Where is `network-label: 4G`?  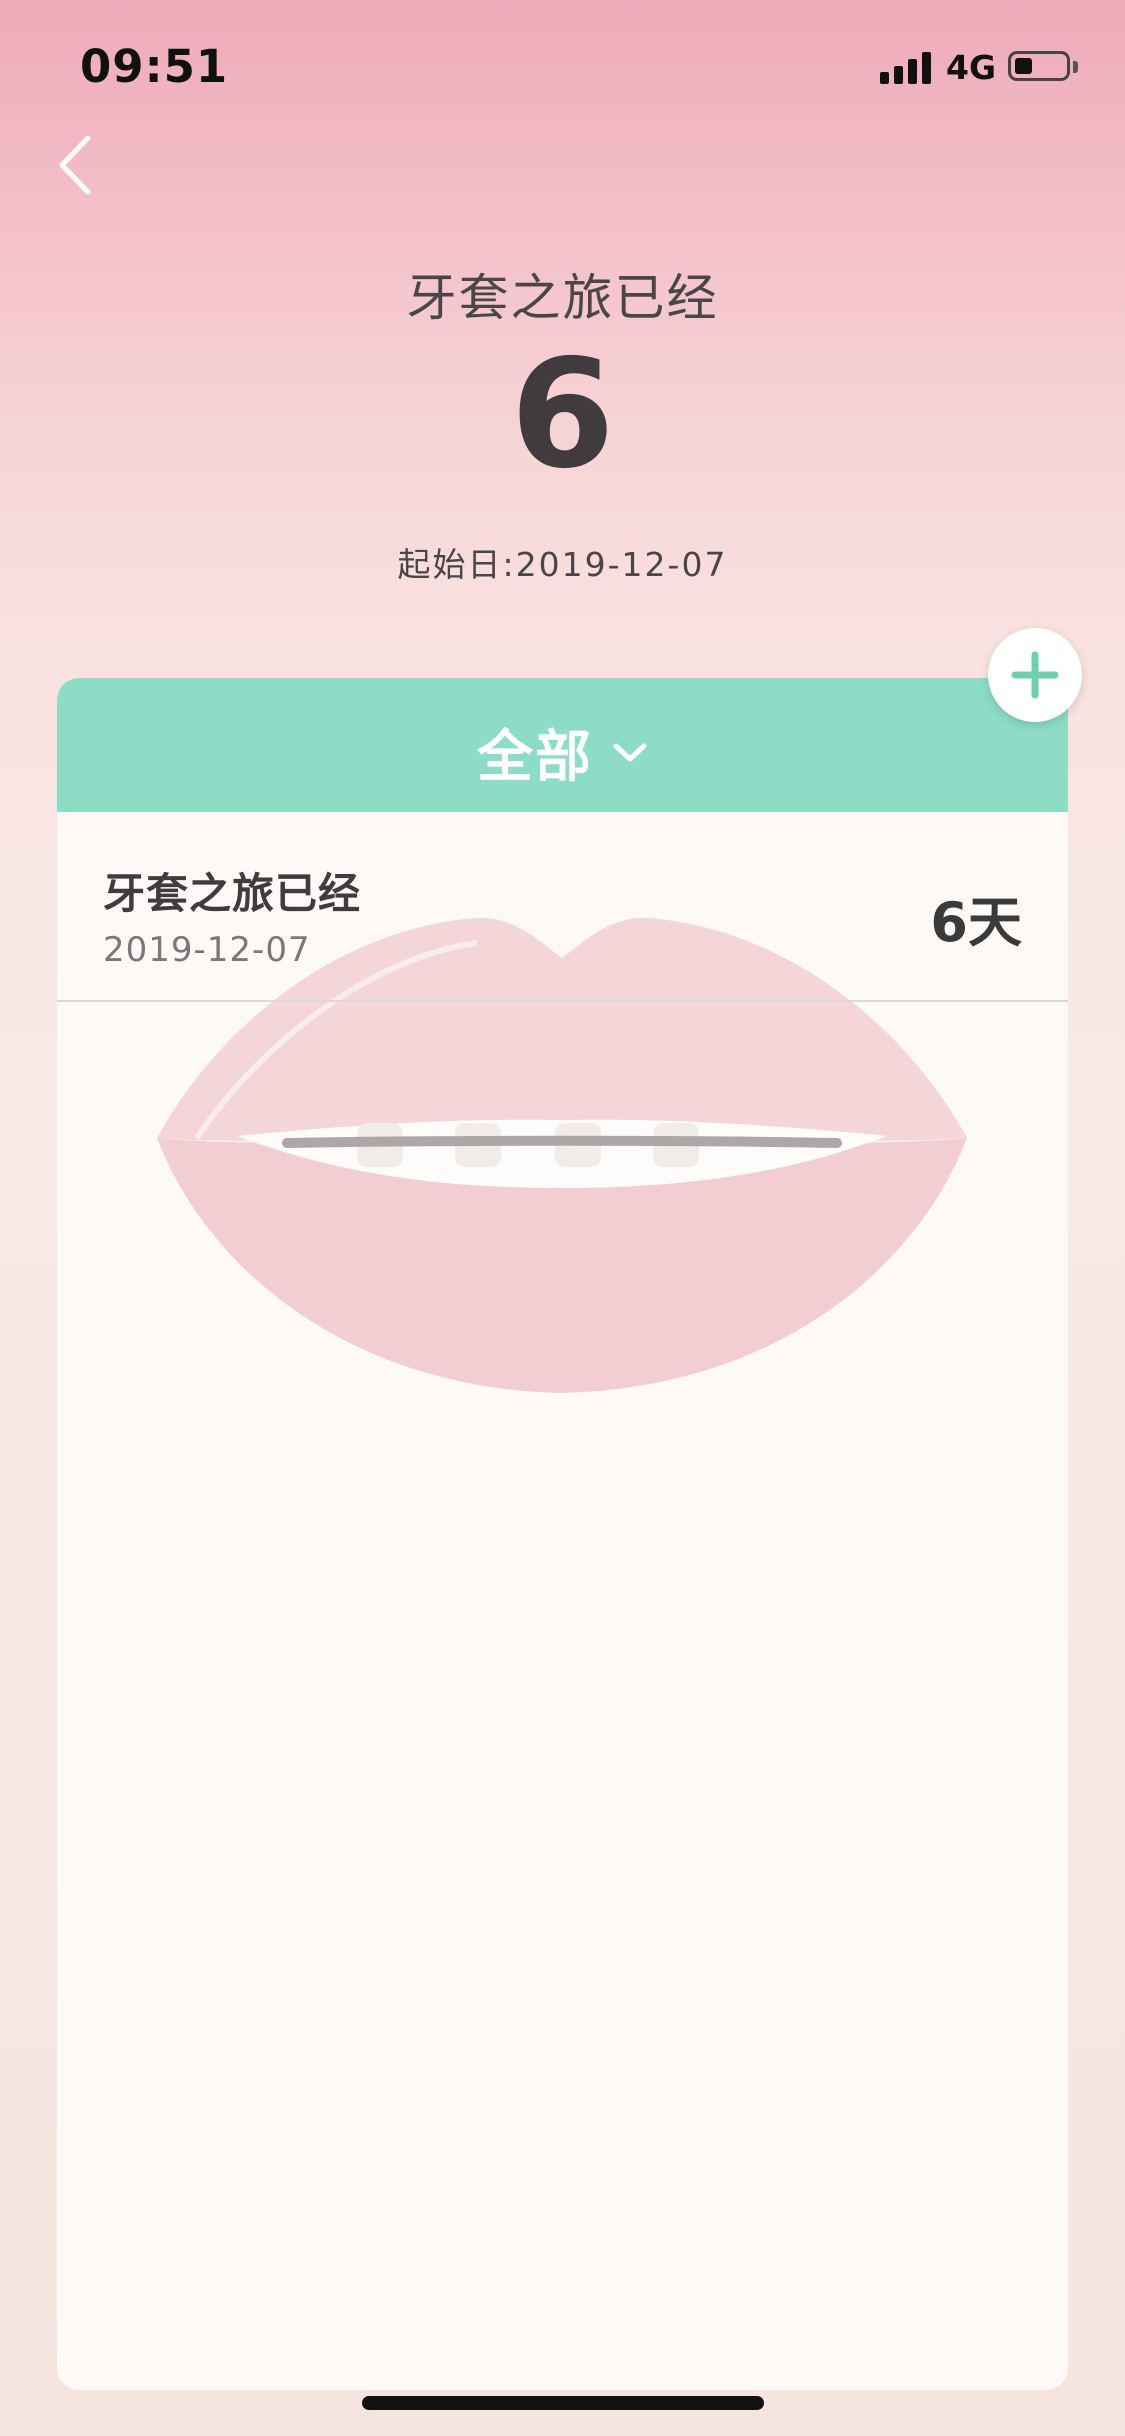 network-label: 4G is located at coordinates (971, 67).